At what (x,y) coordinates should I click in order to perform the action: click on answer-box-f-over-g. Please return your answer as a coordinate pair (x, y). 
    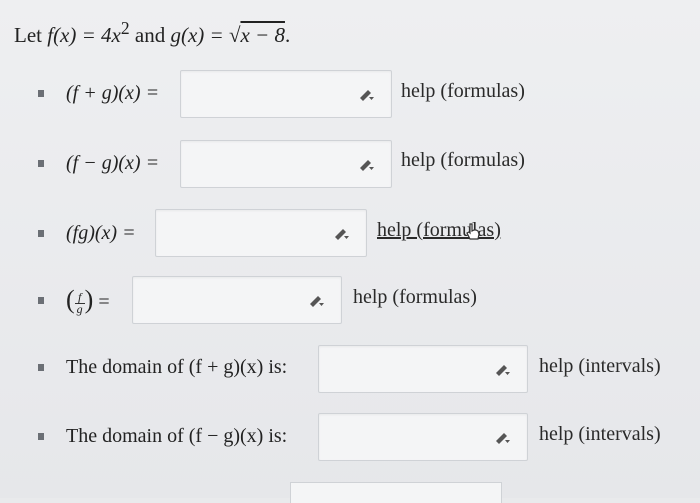
    Looking at the image, I should click on (237, 300).